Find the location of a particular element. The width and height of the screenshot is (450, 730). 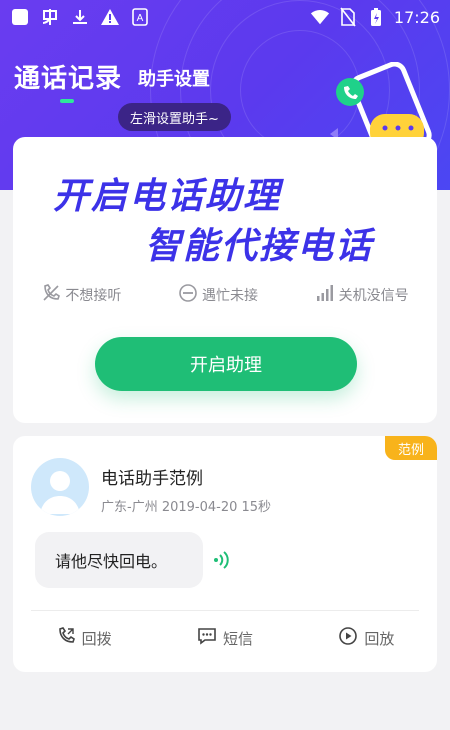

sms-button: 短信 is located at coordinates (225, 638).